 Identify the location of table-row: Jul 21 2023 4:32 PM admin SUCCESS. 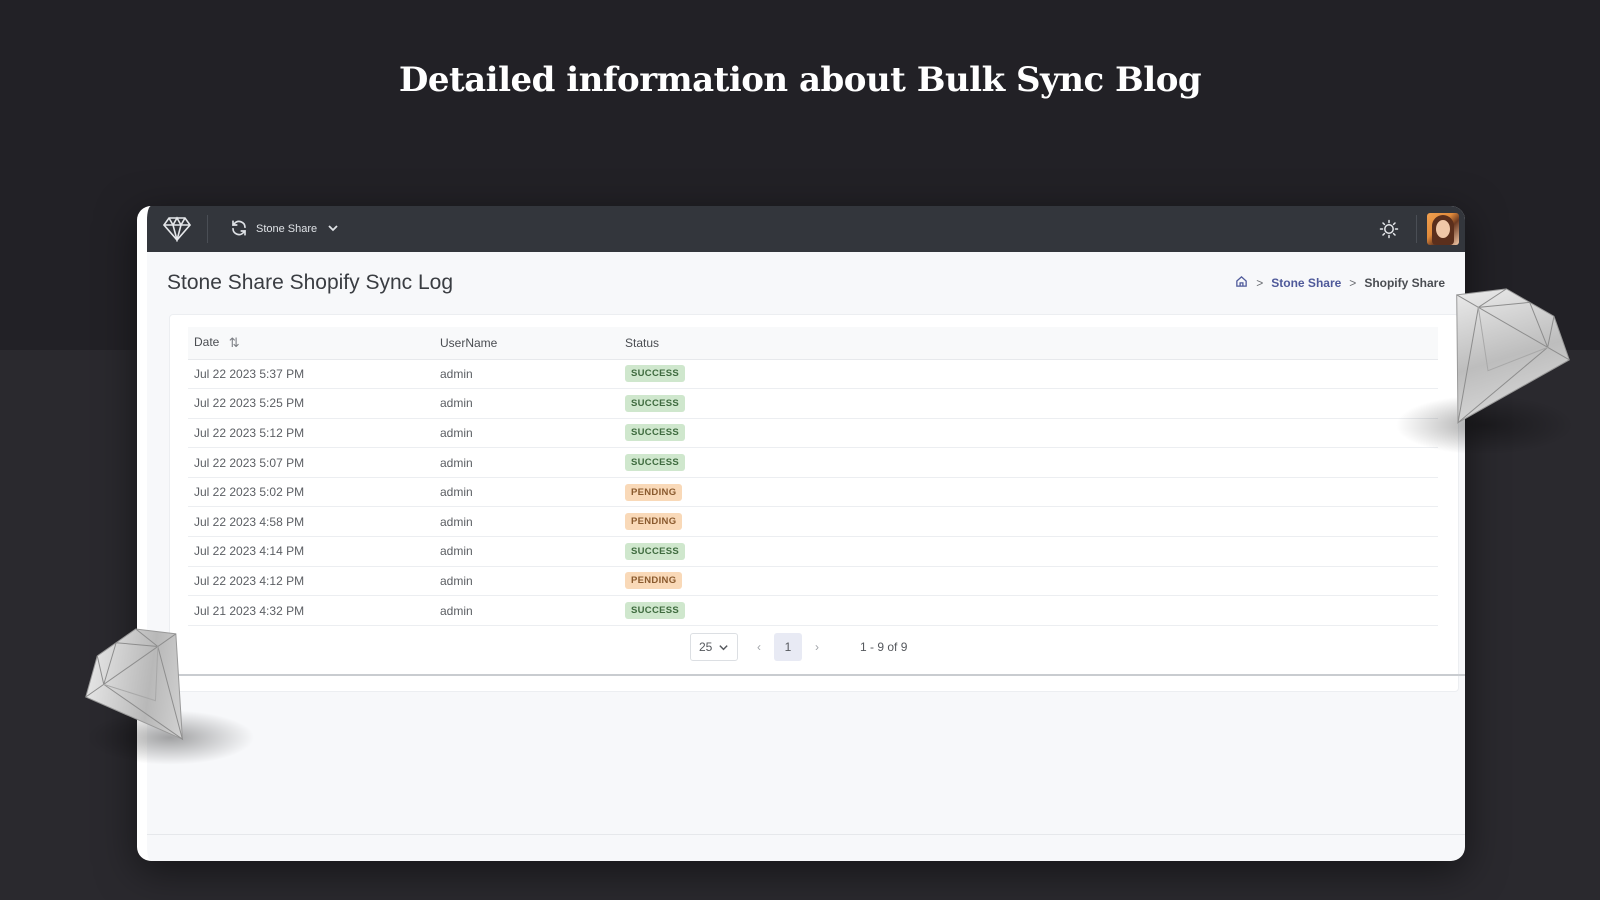
(813, 610).